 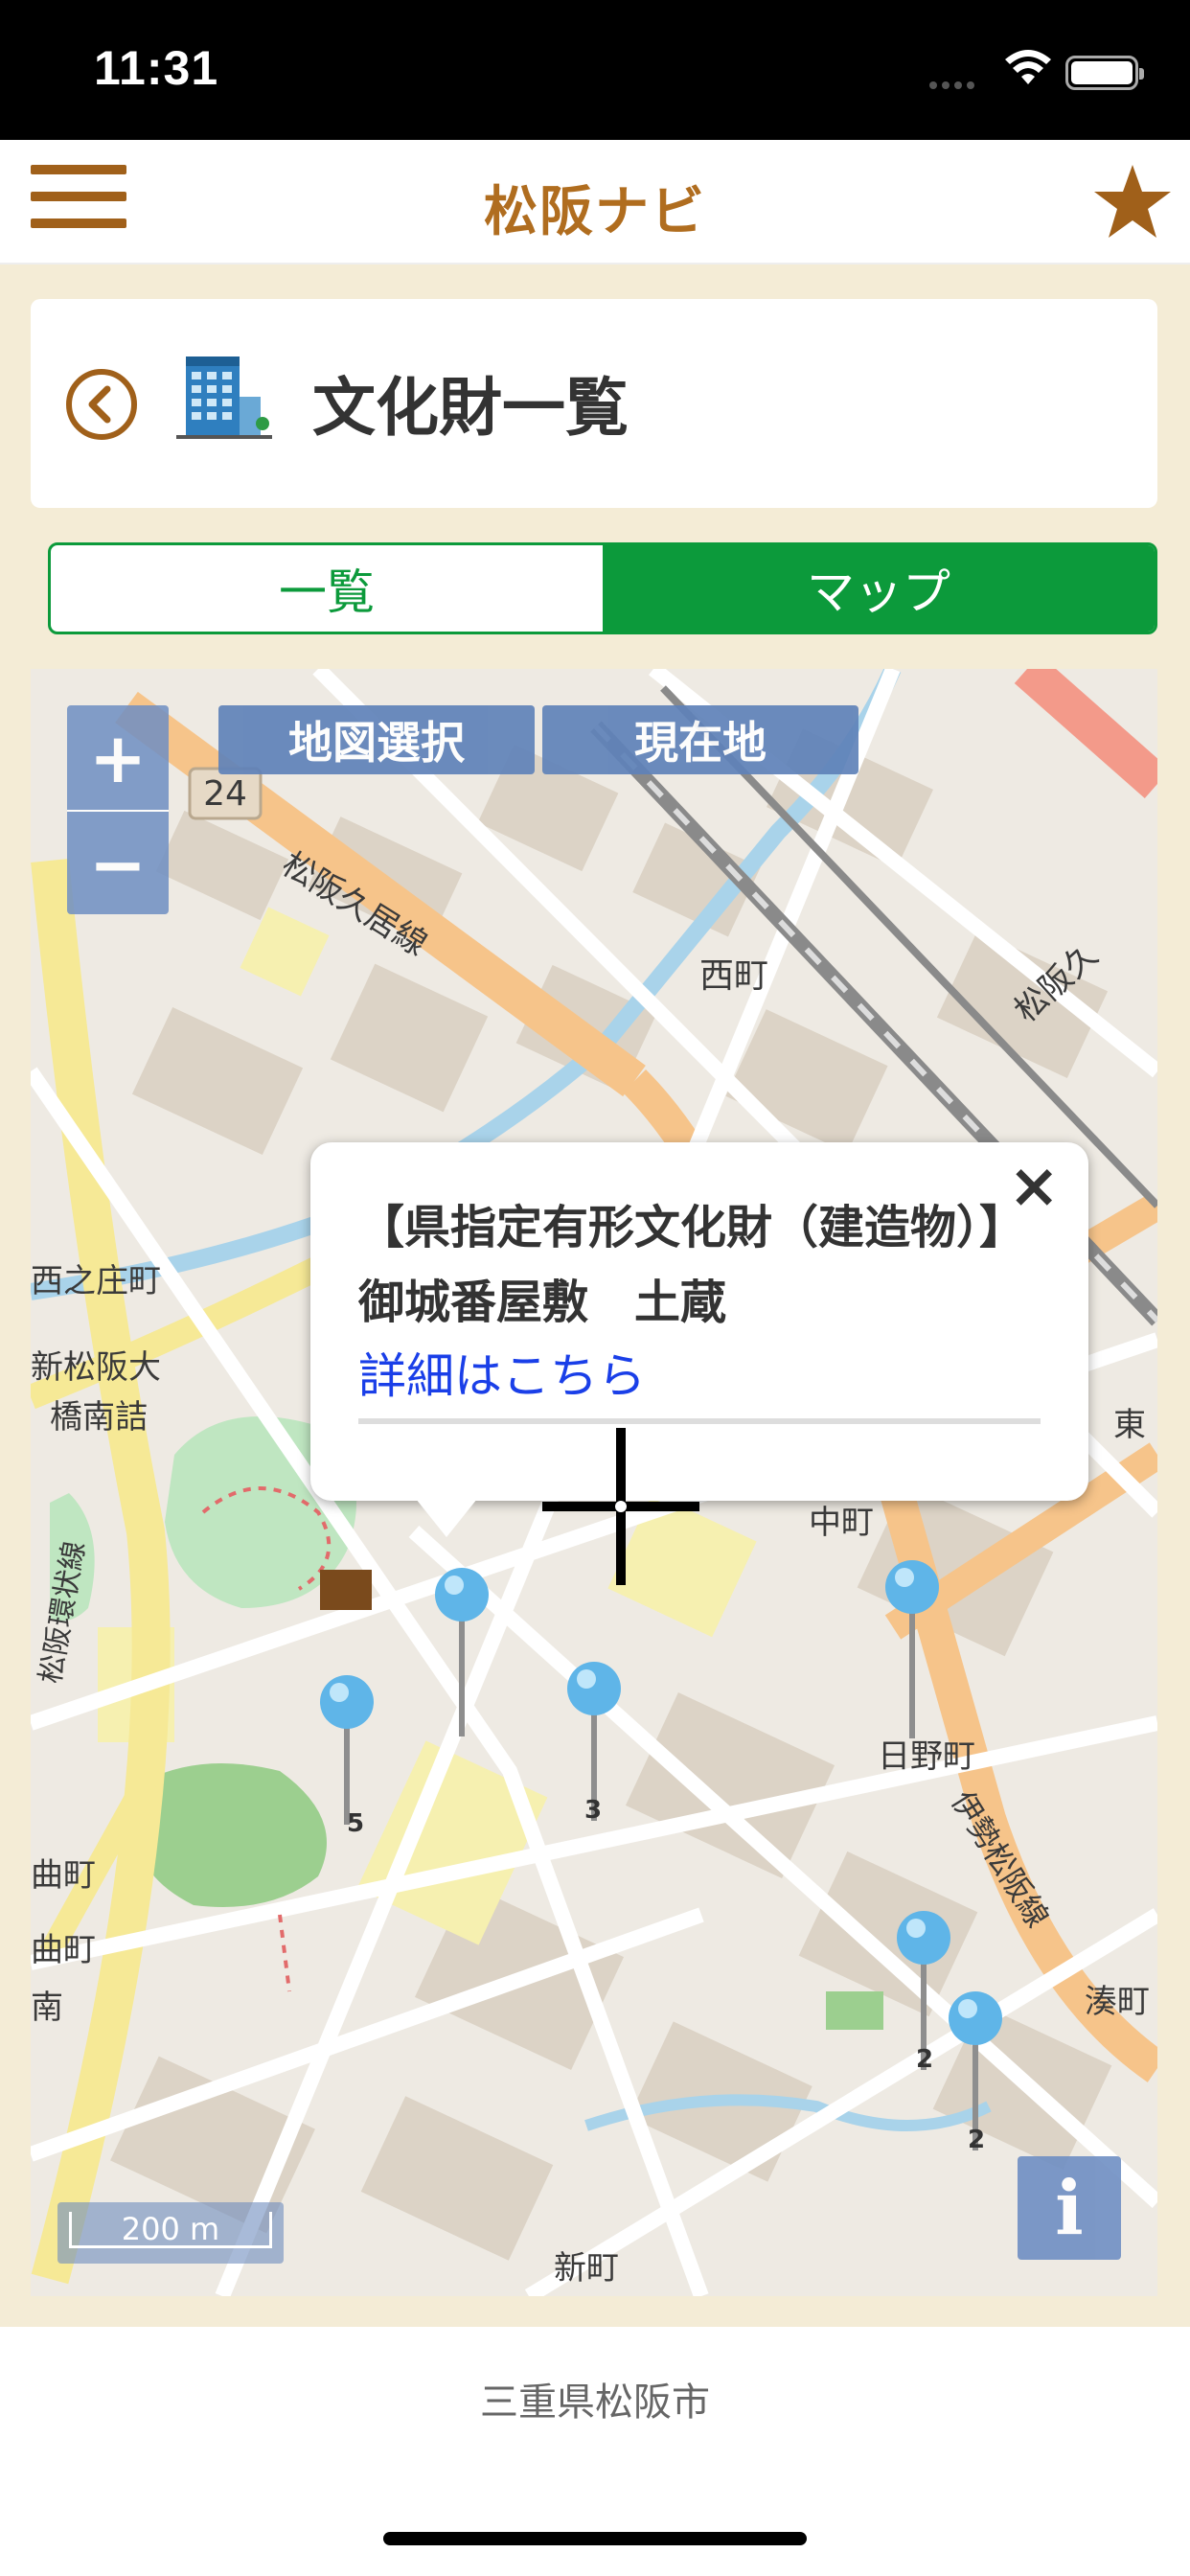 What do you see at coordinates (733, 976) in the screenshot?
I see `district-label: 西町` at bounding box center [733, 976].